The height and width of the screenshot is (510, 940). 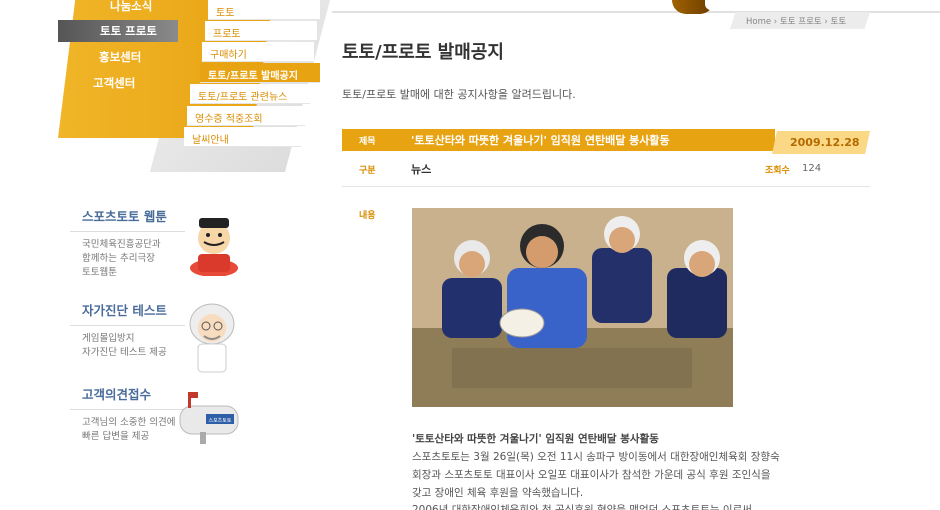 I want to click on category-label: 구분, so click(x=367, y=171).